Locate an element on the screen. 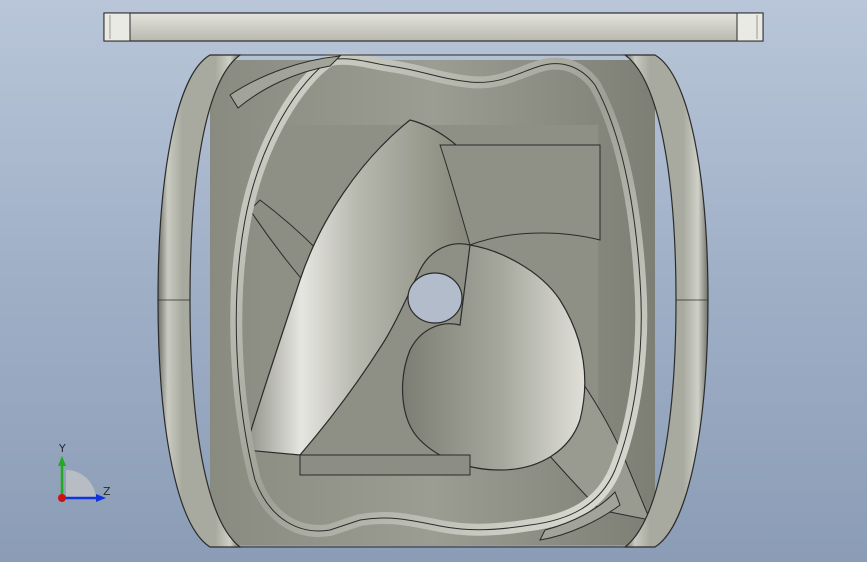 Image resolution: width=867 pixels, height=562 pixels. top-plate is located at coordinates (433, 27).